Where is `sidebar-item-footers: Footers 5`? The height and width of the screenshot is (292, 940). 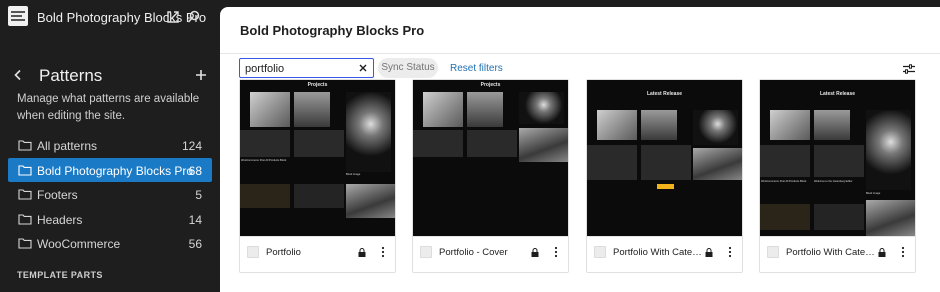 sidebar-item-footers: Footers 5 is located at coordinates (110, 194).